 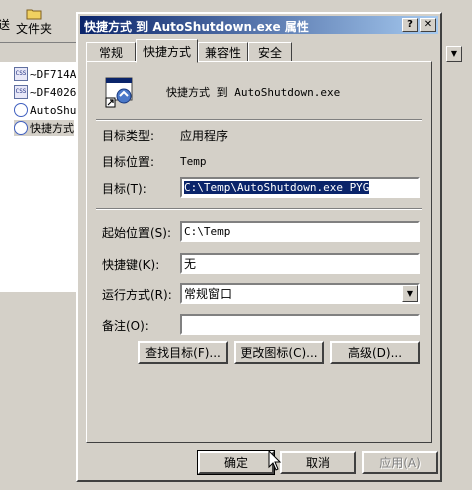 What do you see at coordinates (204, 136) in the screenshot?
I see `target-type-value: 应用程序` at bounding box center [204, 136].